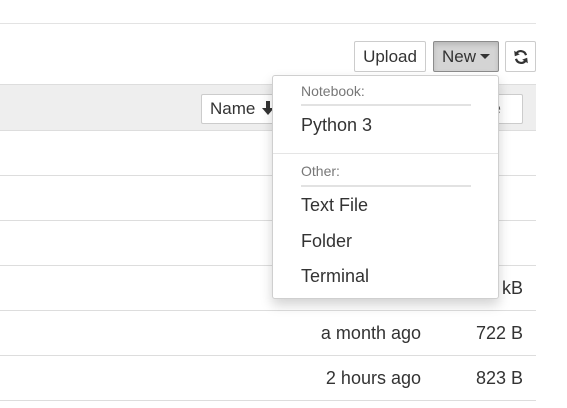 The height and width of the screenshot is (408, 567). I want to click on upload-button-label: Upload, so click(390, 56).